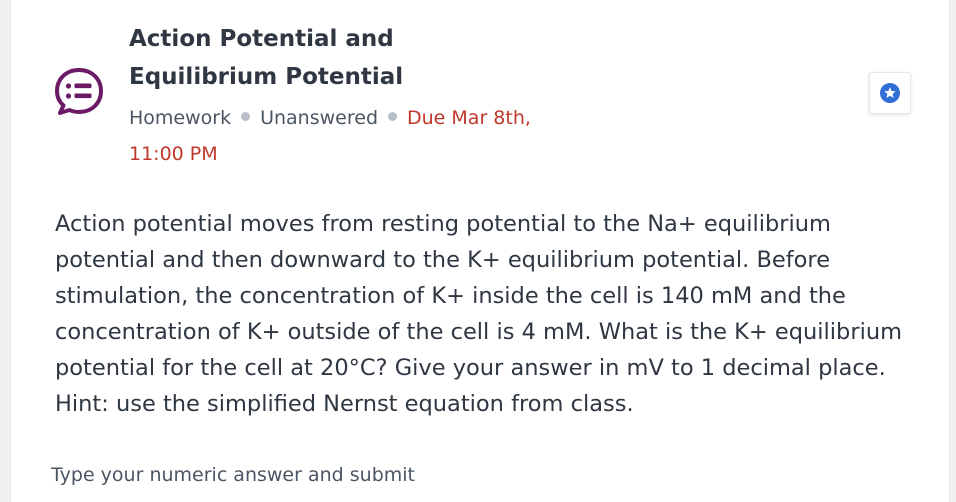  I want to click on star-icon, so click(890, 93).